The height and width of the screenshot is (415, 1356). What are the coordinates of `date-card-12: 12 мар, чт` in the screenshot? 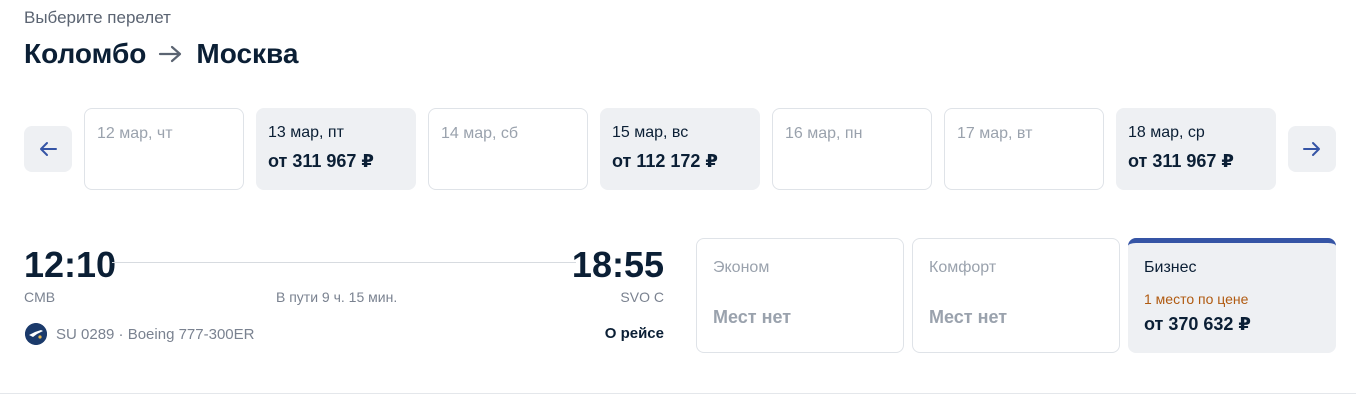 It's located at (164, 149).